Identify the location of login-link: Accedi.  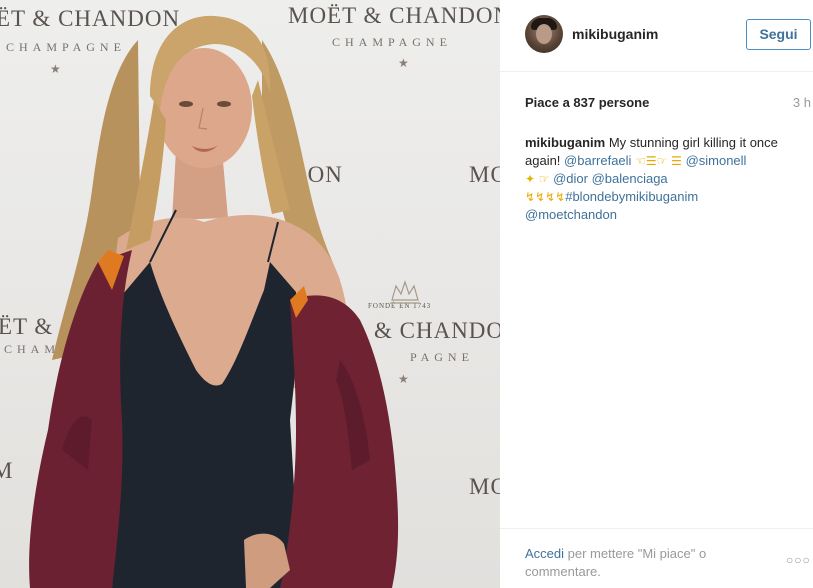
(544, 553).